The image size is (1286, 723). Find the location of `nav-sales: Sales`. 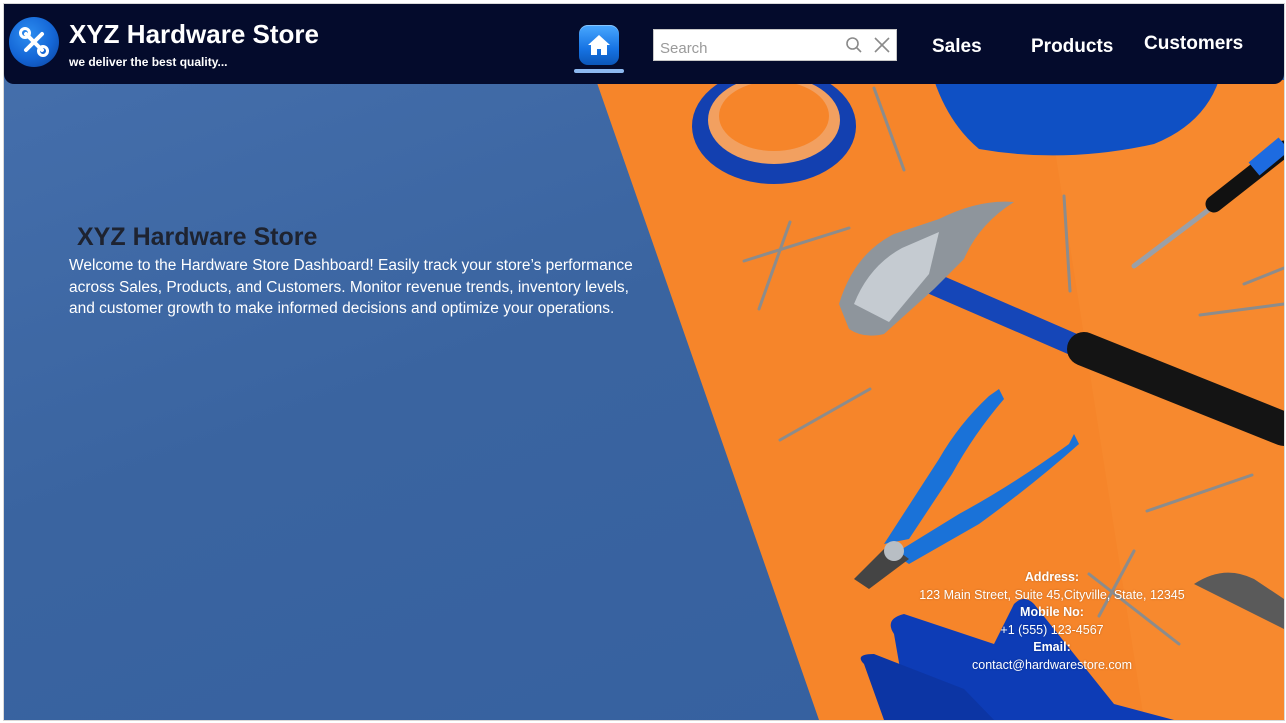

nav-sales: Sales is located at coordinates (957, 47).